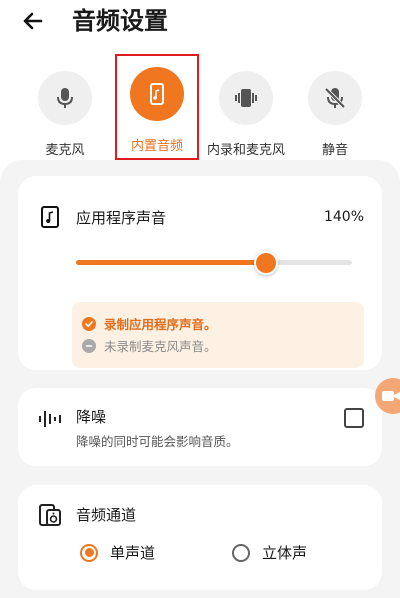 The image size is (400, 598). I want to click on page-title: 音频设置, so click(120, 21).